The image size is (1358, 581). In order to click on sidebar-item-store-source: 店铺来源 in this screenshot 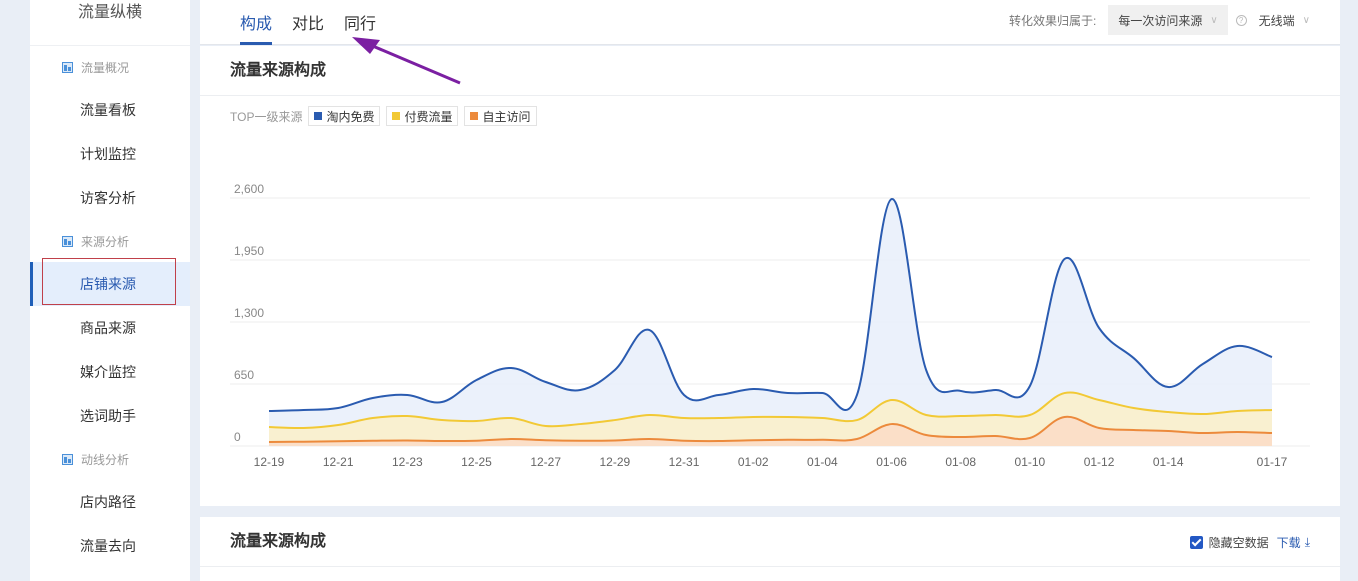, I will do `click(110, 284)`.